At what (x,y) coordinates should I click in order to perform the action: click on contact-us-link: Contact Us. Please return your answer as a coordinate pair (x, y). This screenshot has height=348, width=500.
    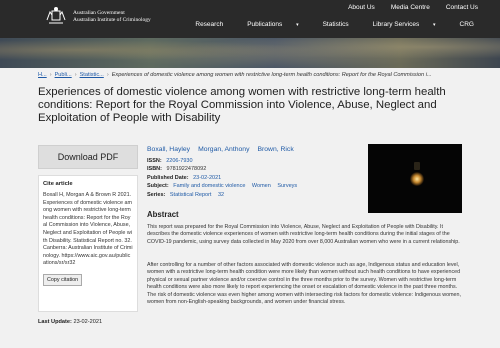
    Looking at the image, I should click on (462, 7).